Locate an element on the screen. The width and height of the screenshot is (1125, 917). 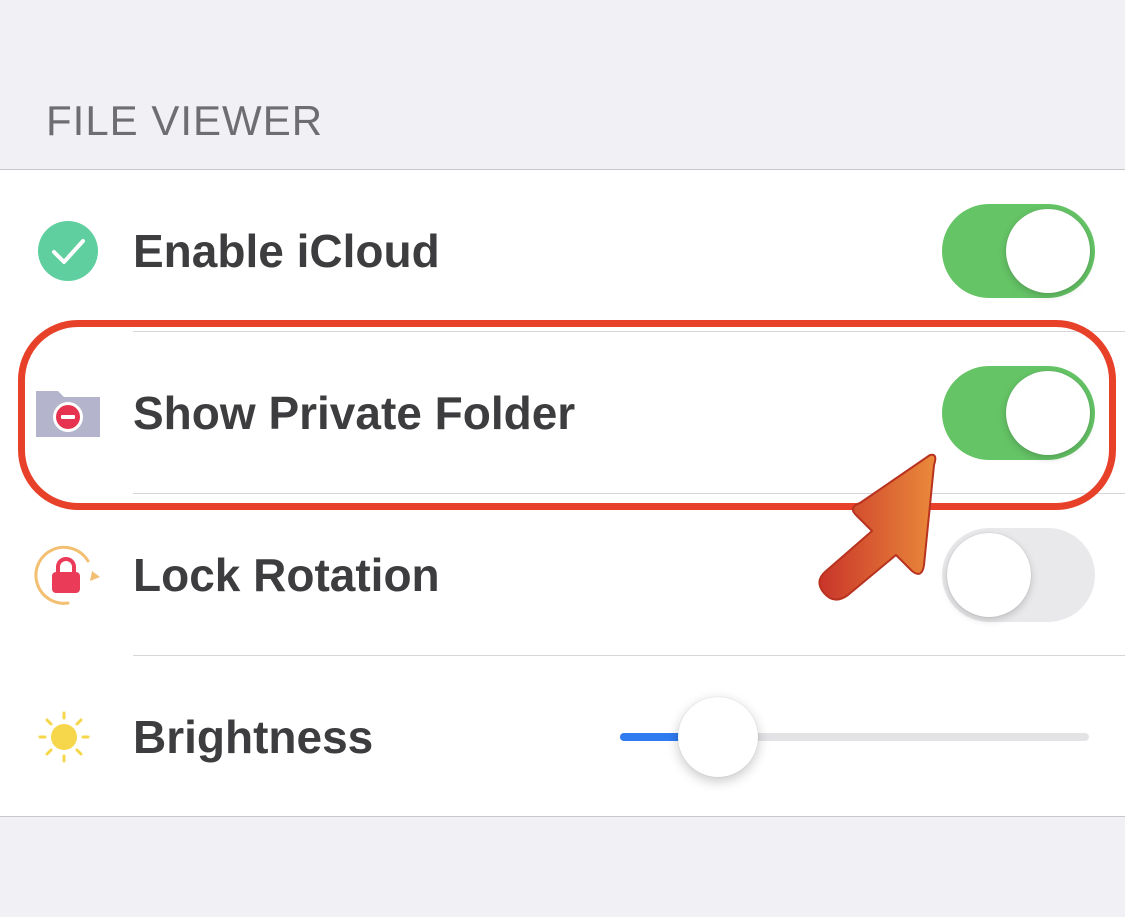
private-folder-icon is located at coordinates (68, 413).